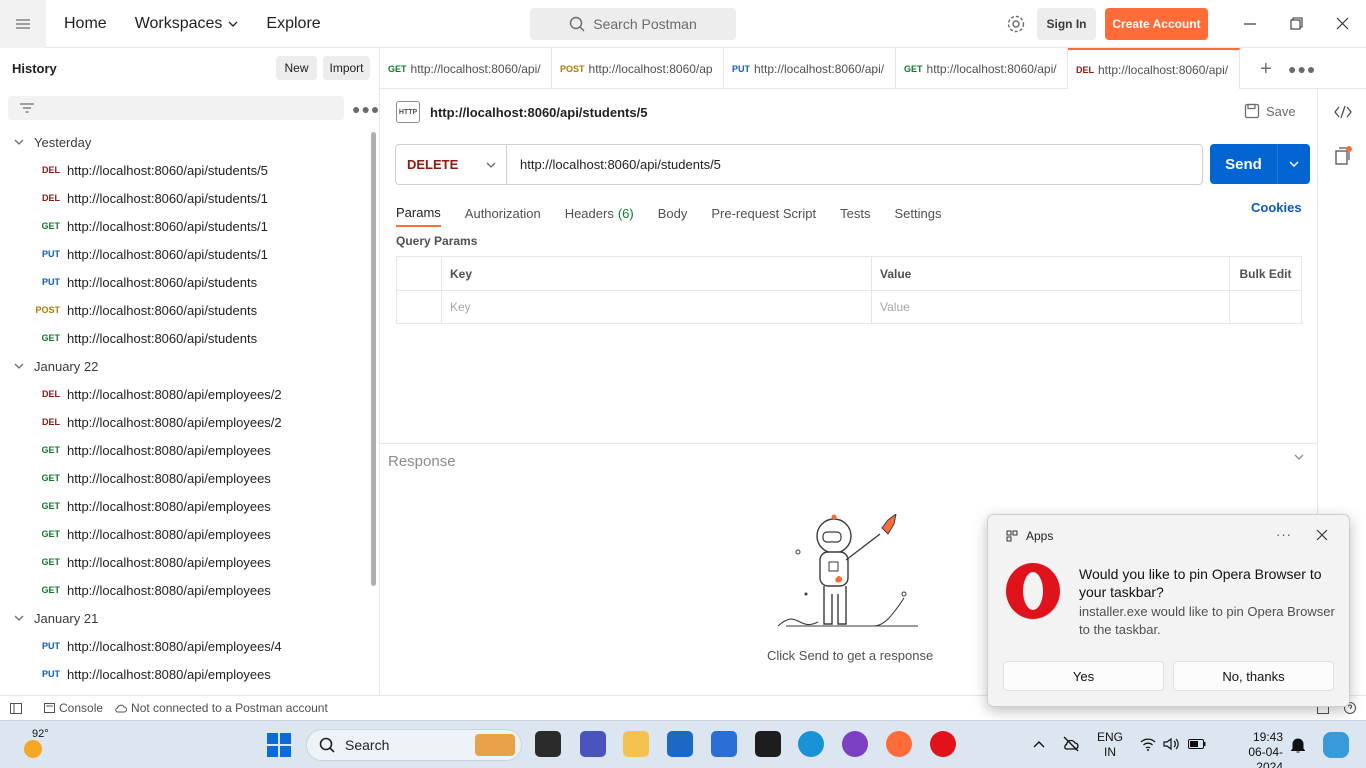 This screenshot has height=768, width=1366. What do you see at coordinates (811, 744) in the screenshot?
I see `edge-icon` at bounding box center [811, 744].